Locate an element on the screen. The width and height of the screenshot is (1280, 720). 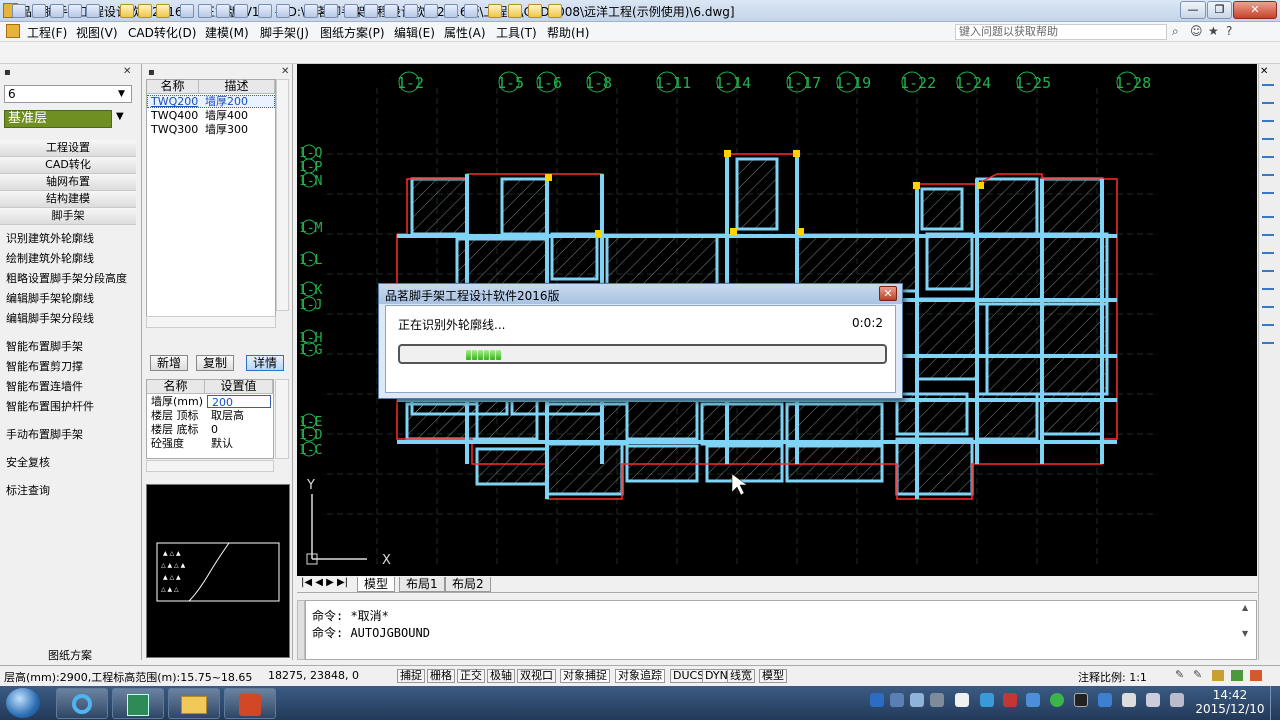
break-icon is located at coordinates (471, 11).